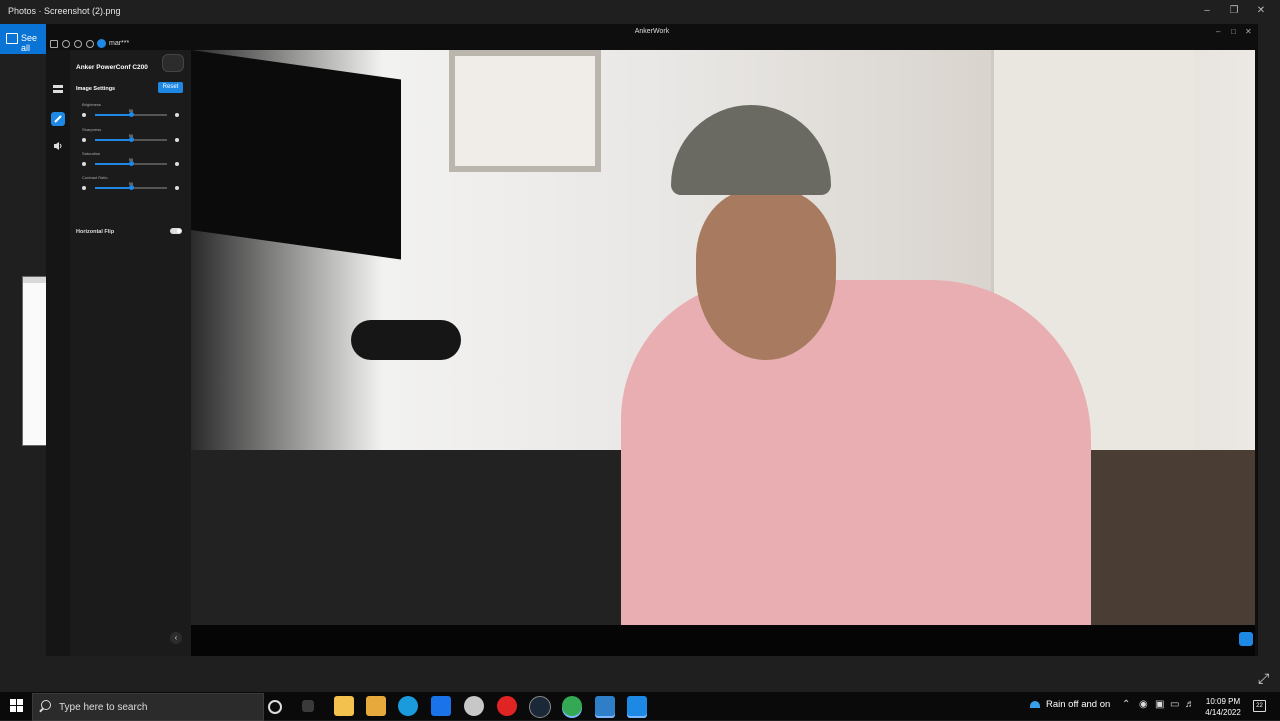  What do you see at coordinates (58, 119) in the screenshot?
I see `image-settings-icon` at bounding box center [58, 119].